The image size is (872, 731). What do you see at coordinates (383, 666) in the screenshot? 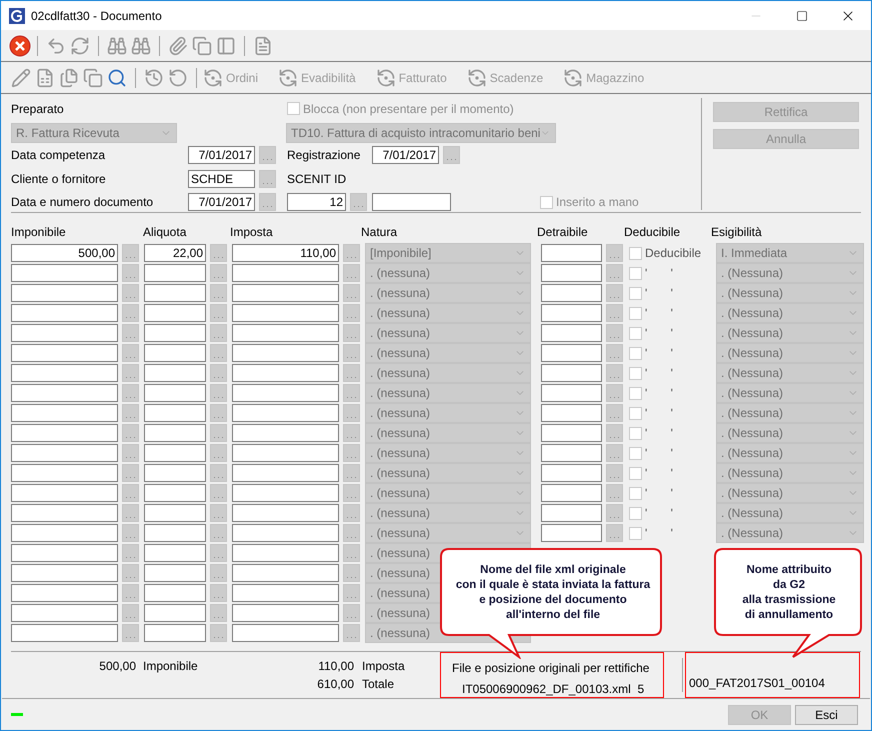
I see `total-label: Imposta` at bounding box center [383, 666].